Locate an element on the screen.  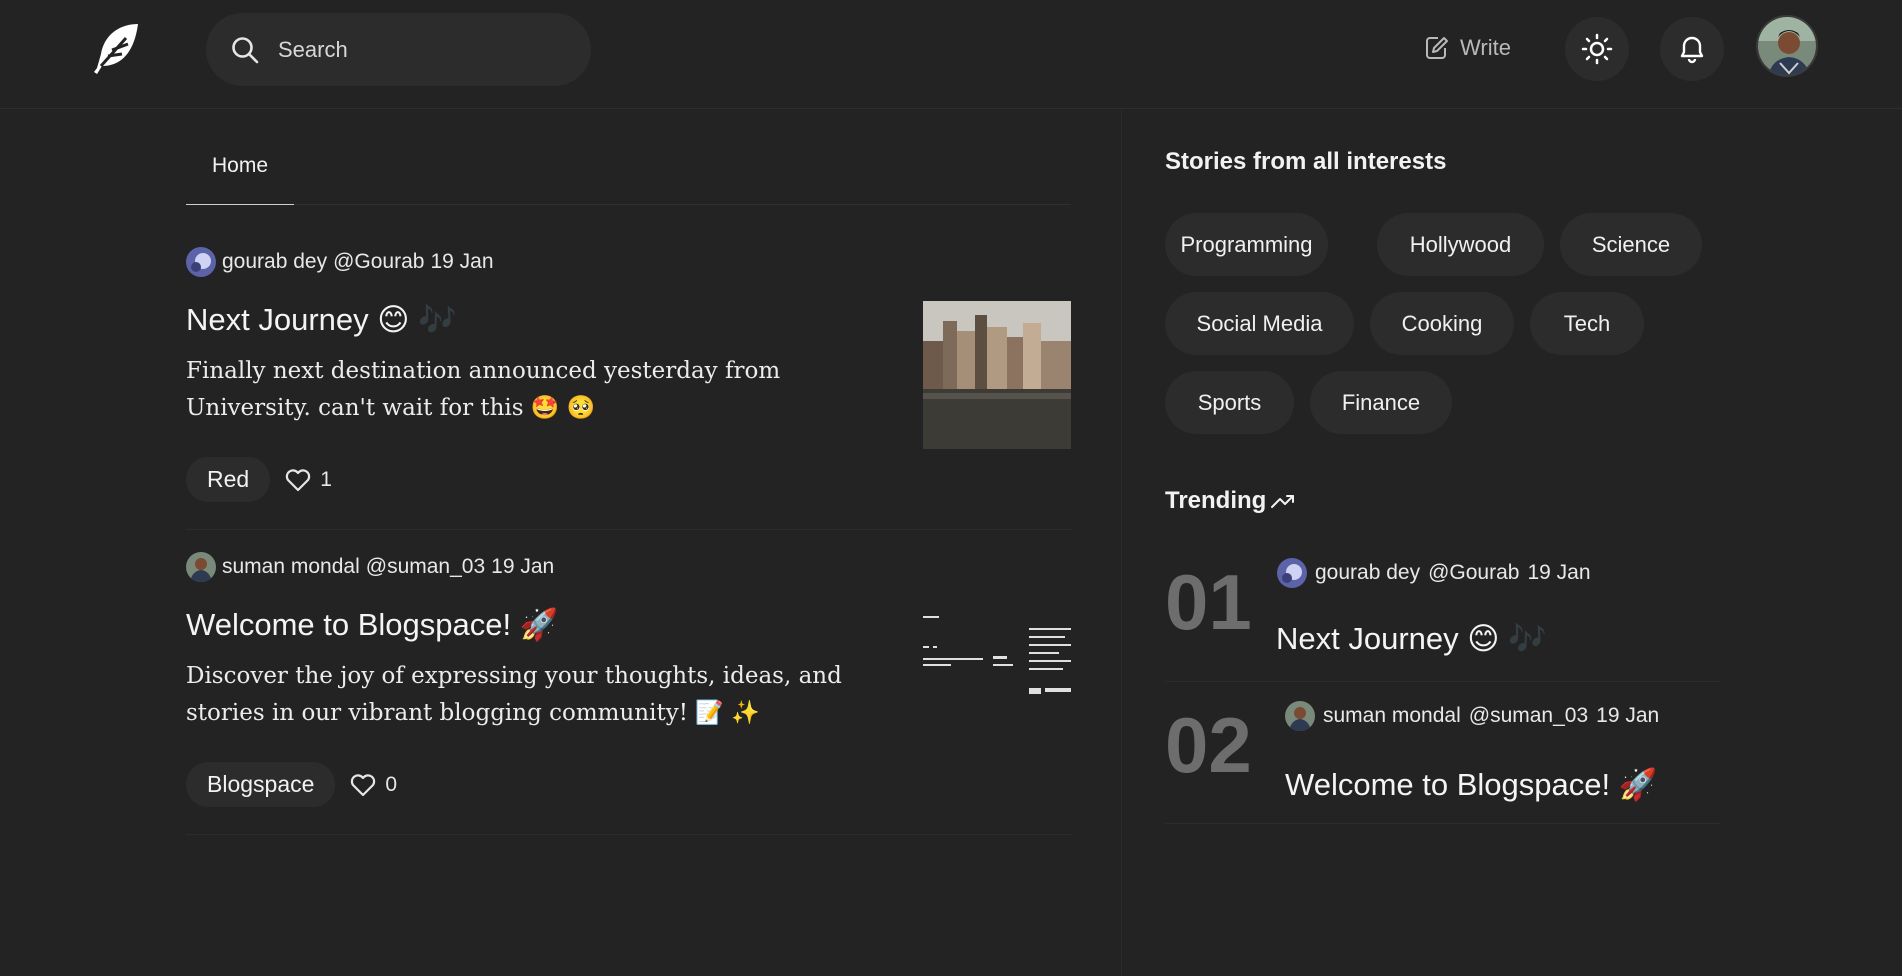
tab-home: Home is located at coordinates (240, 176).